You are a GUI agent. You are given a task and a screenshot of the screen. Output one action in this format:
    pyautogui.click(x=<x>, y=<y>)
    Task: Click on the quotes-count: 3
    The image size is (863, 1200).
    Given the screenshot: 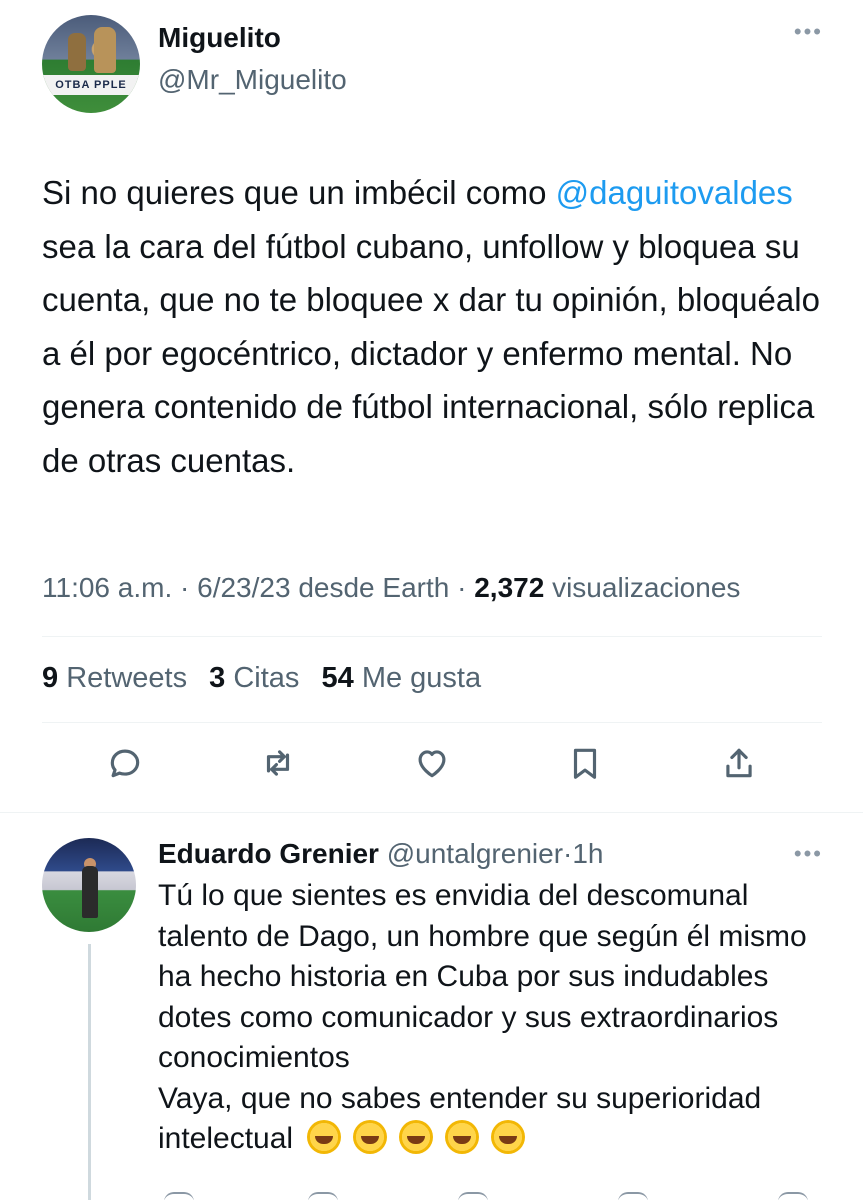 What is the action you would take?
    pyautogui.click(x=217, y=678)
    